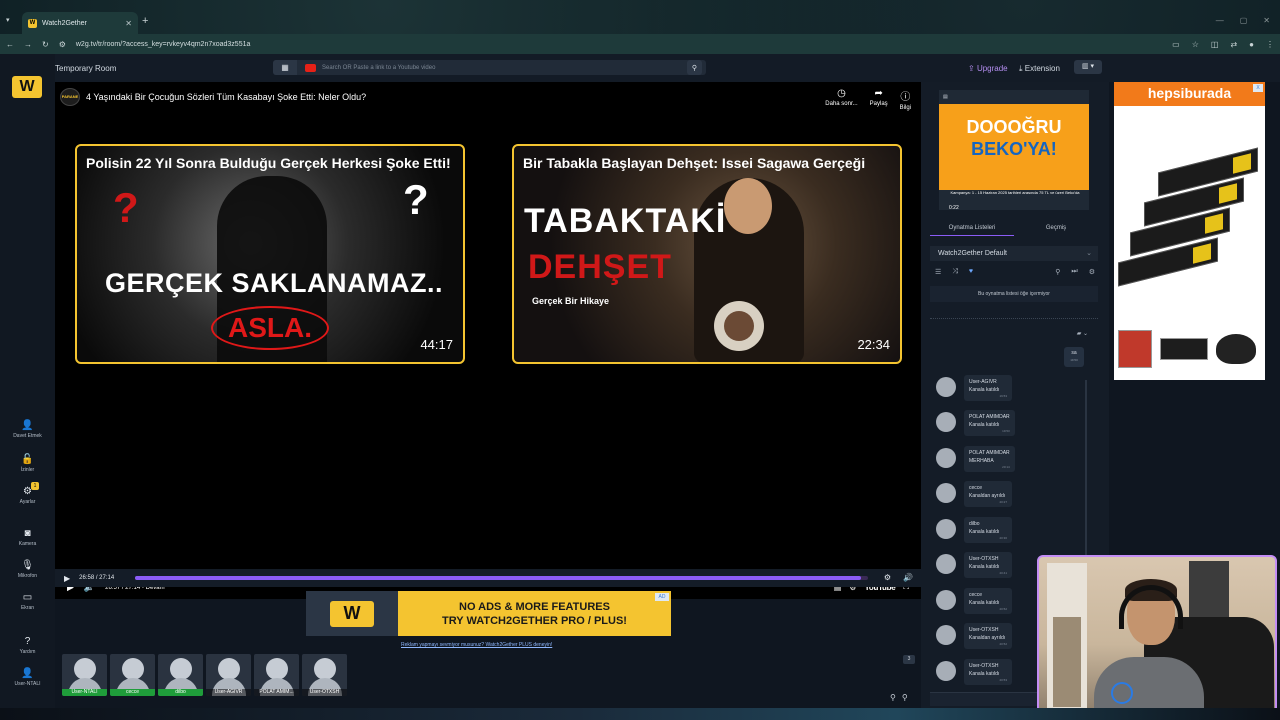 The width and height of the screenshot is (1280, 720). What do you see at coordinates (1244, 20) in the screenshot?
I see `maximize-icon: ▢` at bounding box center [1244, 20].